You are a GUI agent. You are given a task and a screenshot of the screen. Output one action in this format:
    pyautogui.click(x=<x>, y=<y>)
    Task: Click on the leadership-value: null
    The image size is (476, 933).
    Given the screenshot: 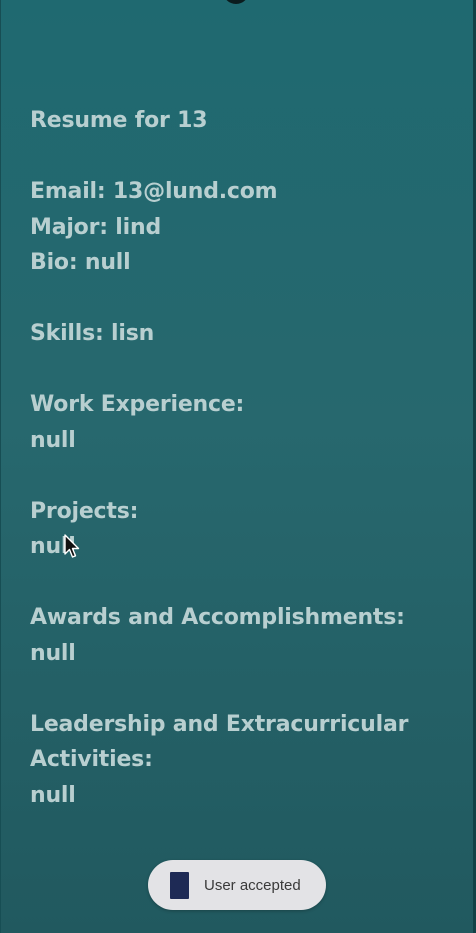 What is the action you would take?
    pyautogui.click(x=53, y=795)
    